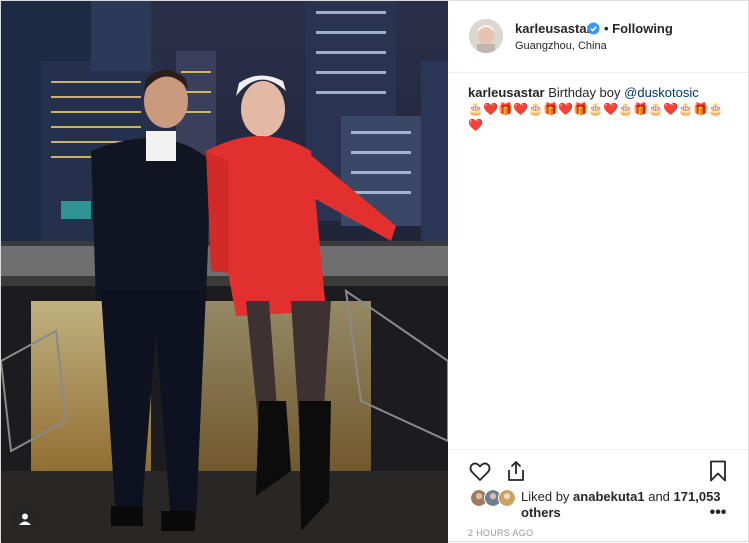  Describe the element at coordinates (718, 513) in the screenshot. I see `more-icon: •••` at that location.